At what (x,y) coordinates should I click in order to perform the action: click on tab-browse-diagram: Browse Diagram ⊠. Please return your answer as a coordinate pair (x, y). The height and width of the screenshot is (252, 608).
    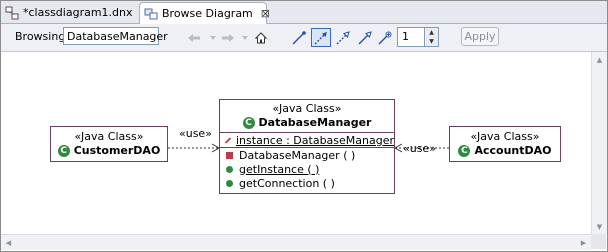
    Looking at the image, I should click on (204, 13).